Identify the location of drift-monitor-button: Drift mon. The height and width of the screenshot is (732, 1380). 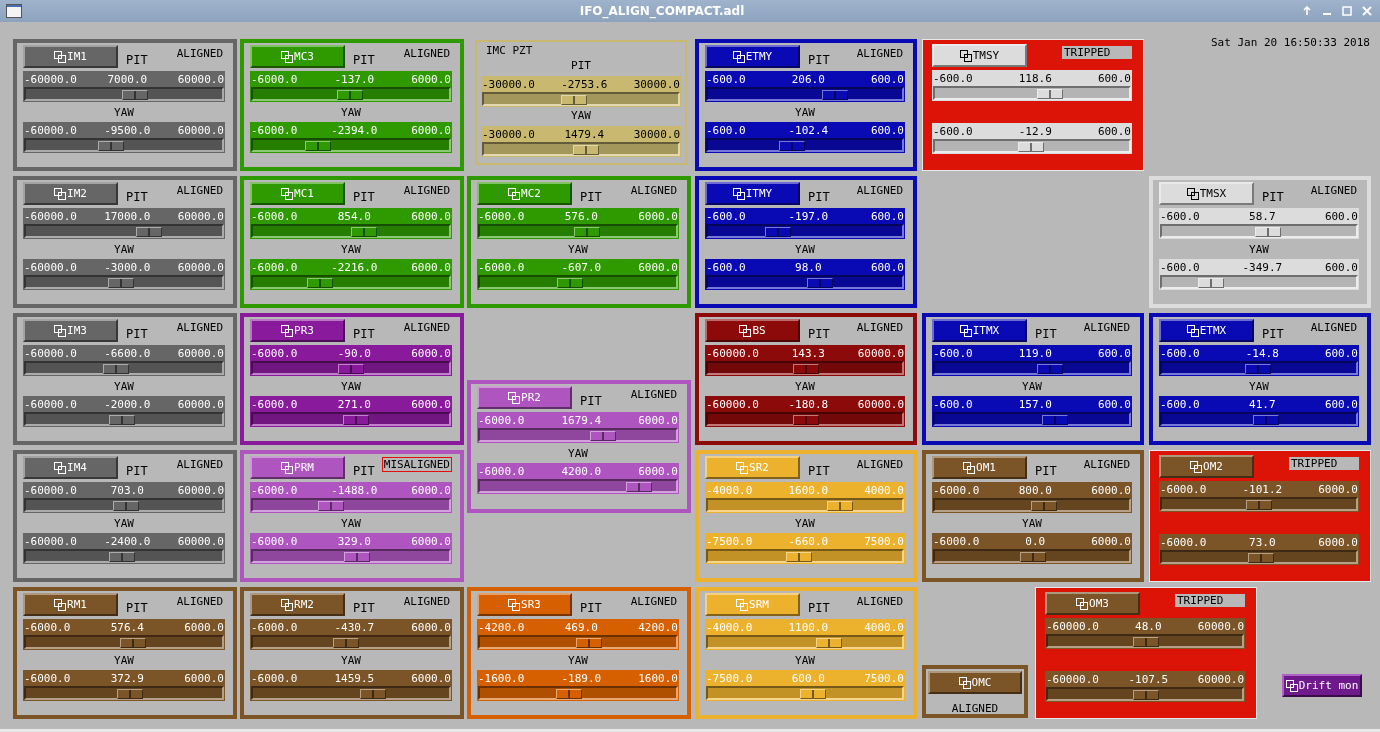
(1322, 685).